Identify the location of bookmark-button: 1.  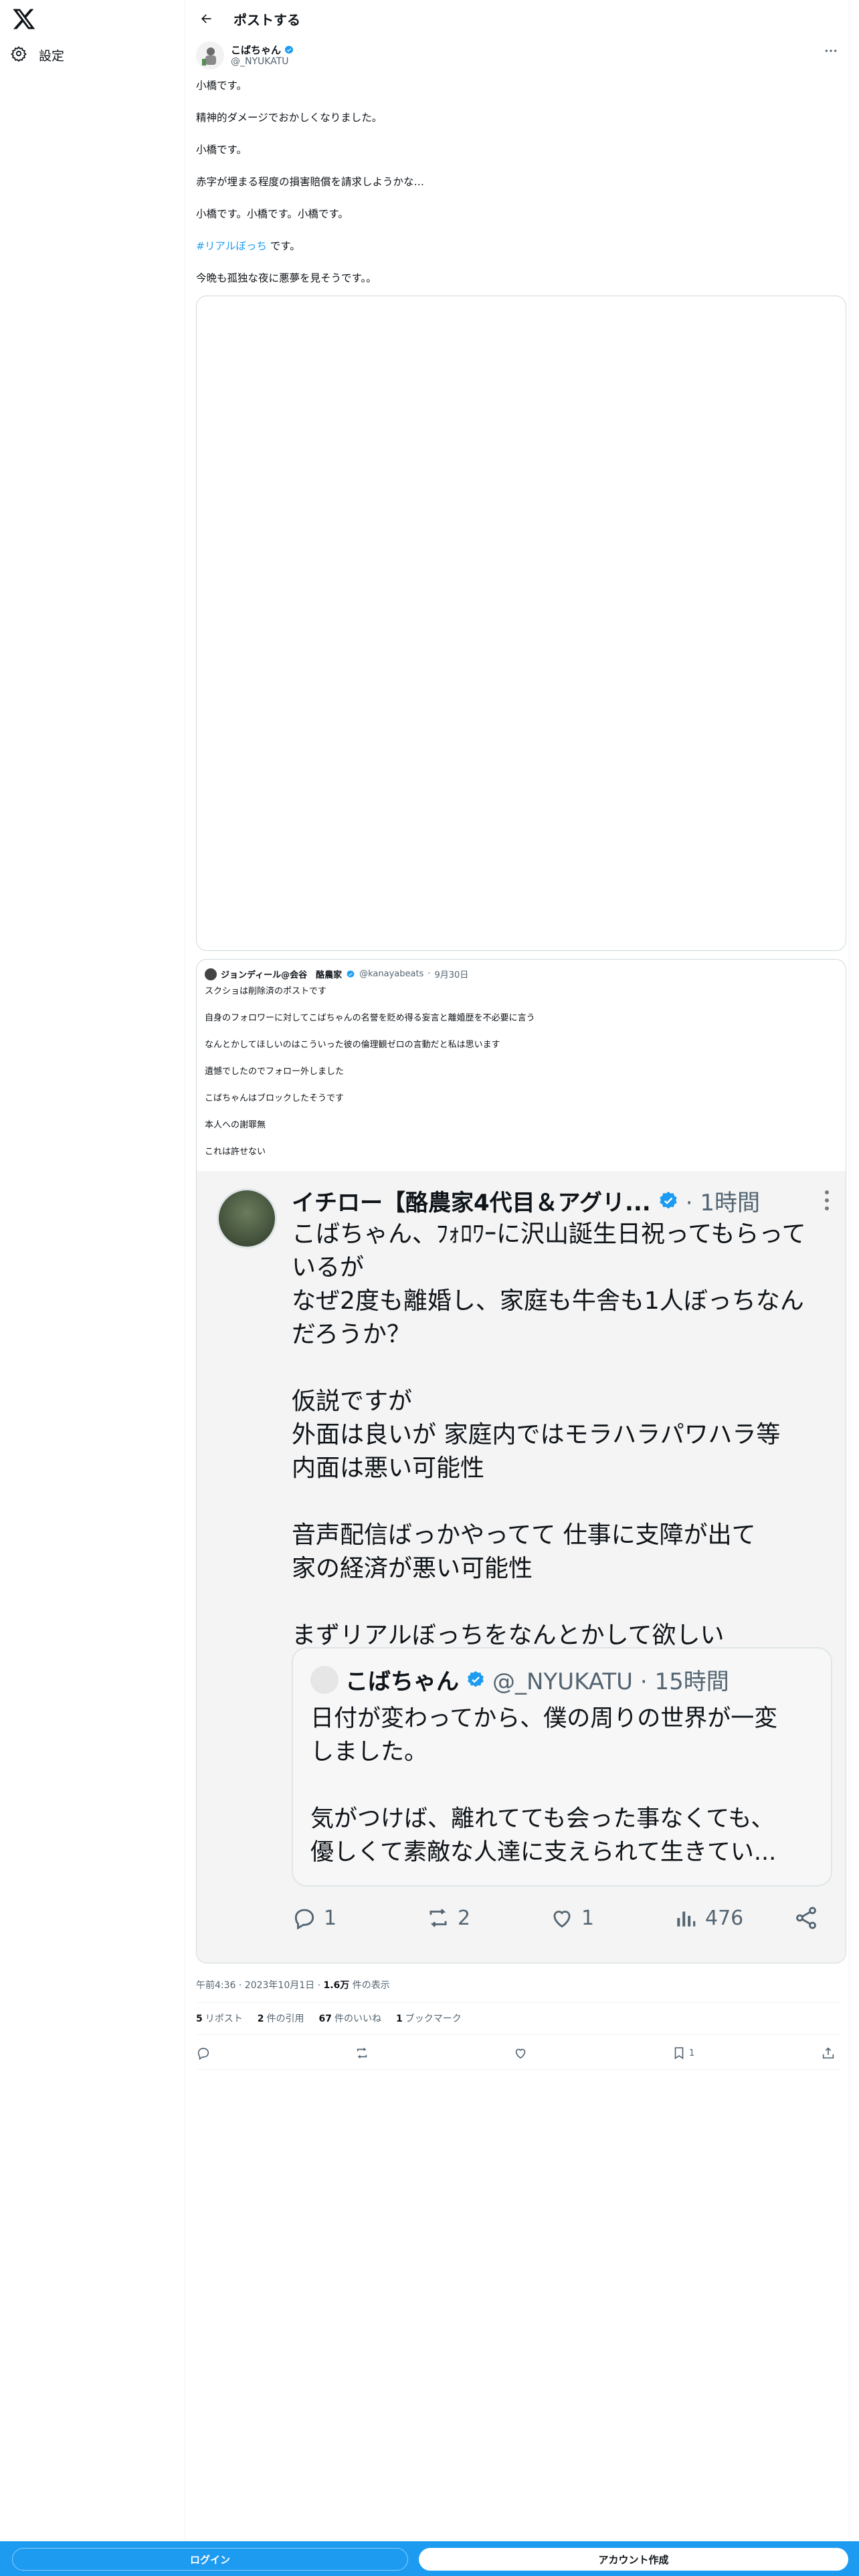
(683, 2053).